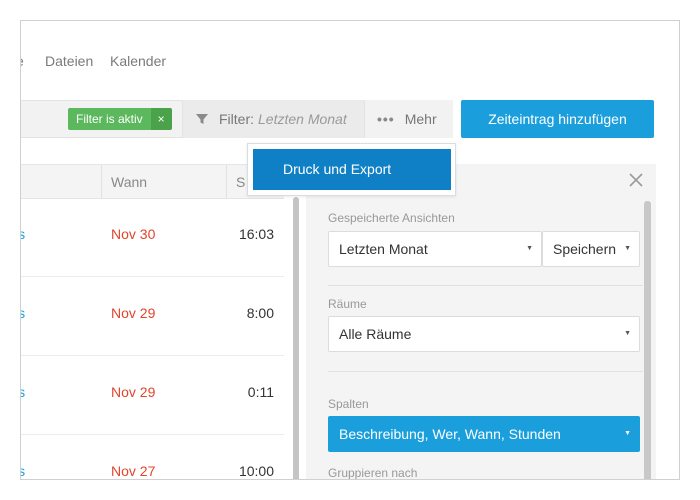 This screenshot has height=500, width=700. Describe the element at coordinates (450, 434) in the screenshot. I see `columns-value: Beschreibung, Wer, Wann, Stunden` at that location.